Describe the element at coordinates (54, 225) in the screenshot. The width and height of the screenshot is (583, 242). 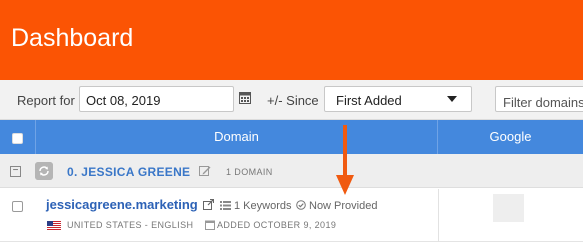
I see `us-flag-icon` at that location.